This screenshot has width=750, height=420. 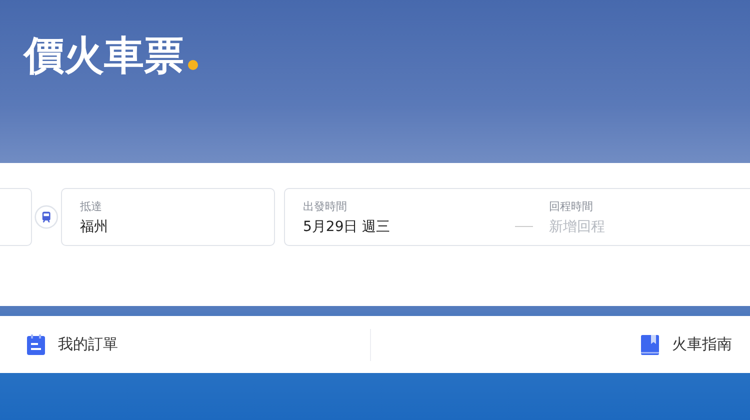 I want to click on field-label: 出發時間, so click(x=325, y=206).